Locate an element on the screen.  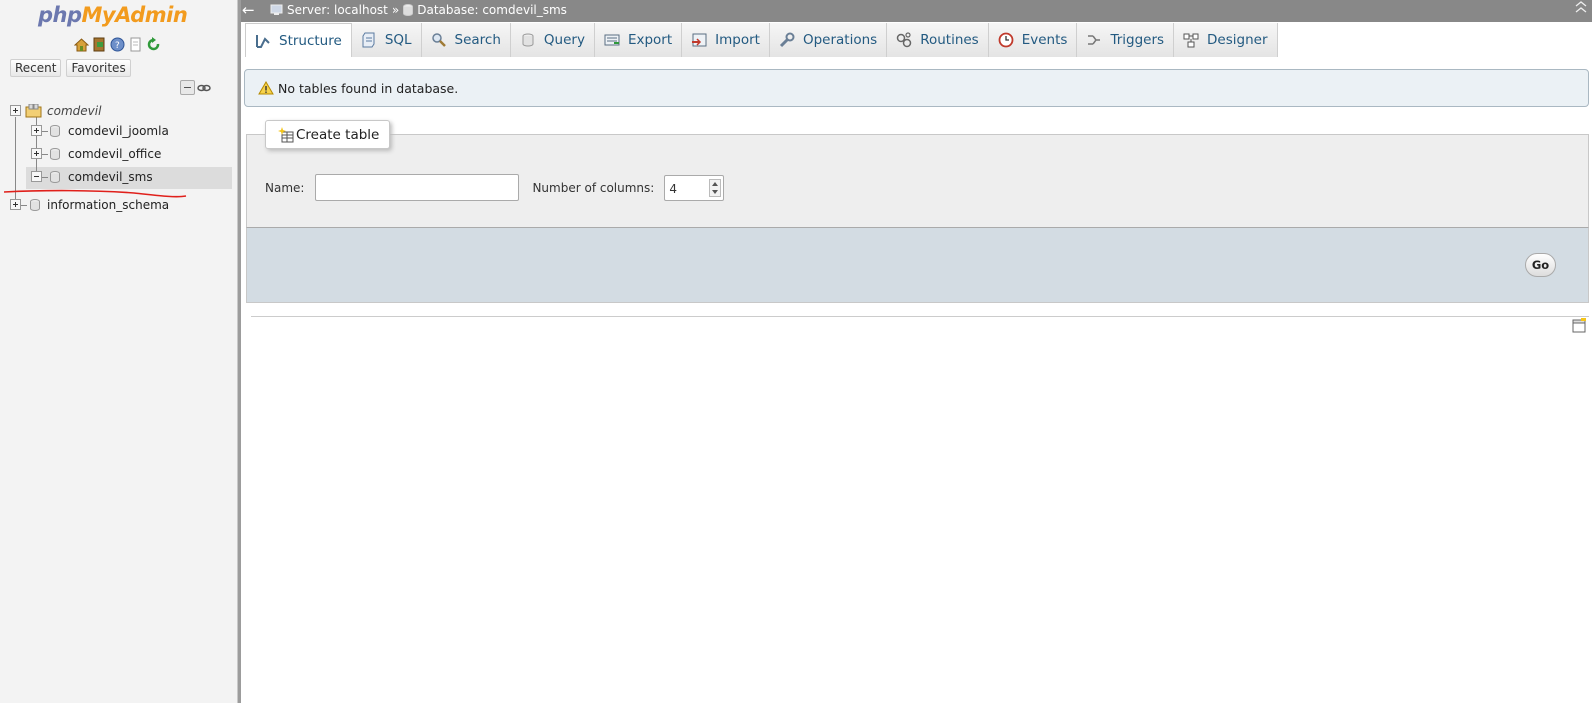
tree-controls is located at coordinates (195, 87).